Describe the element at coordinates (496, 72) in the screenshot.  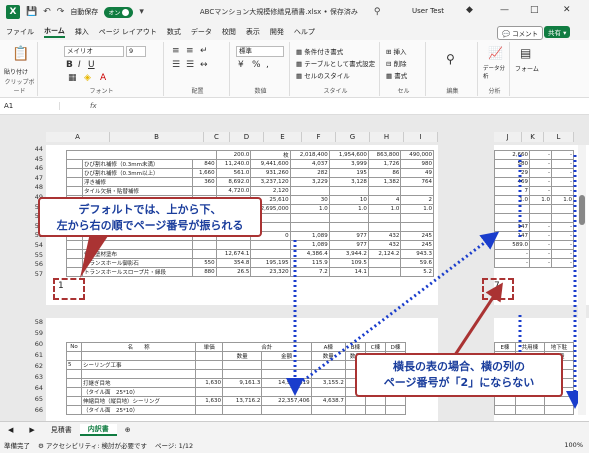
I see `data-analysis-button: データ分析` at that location.